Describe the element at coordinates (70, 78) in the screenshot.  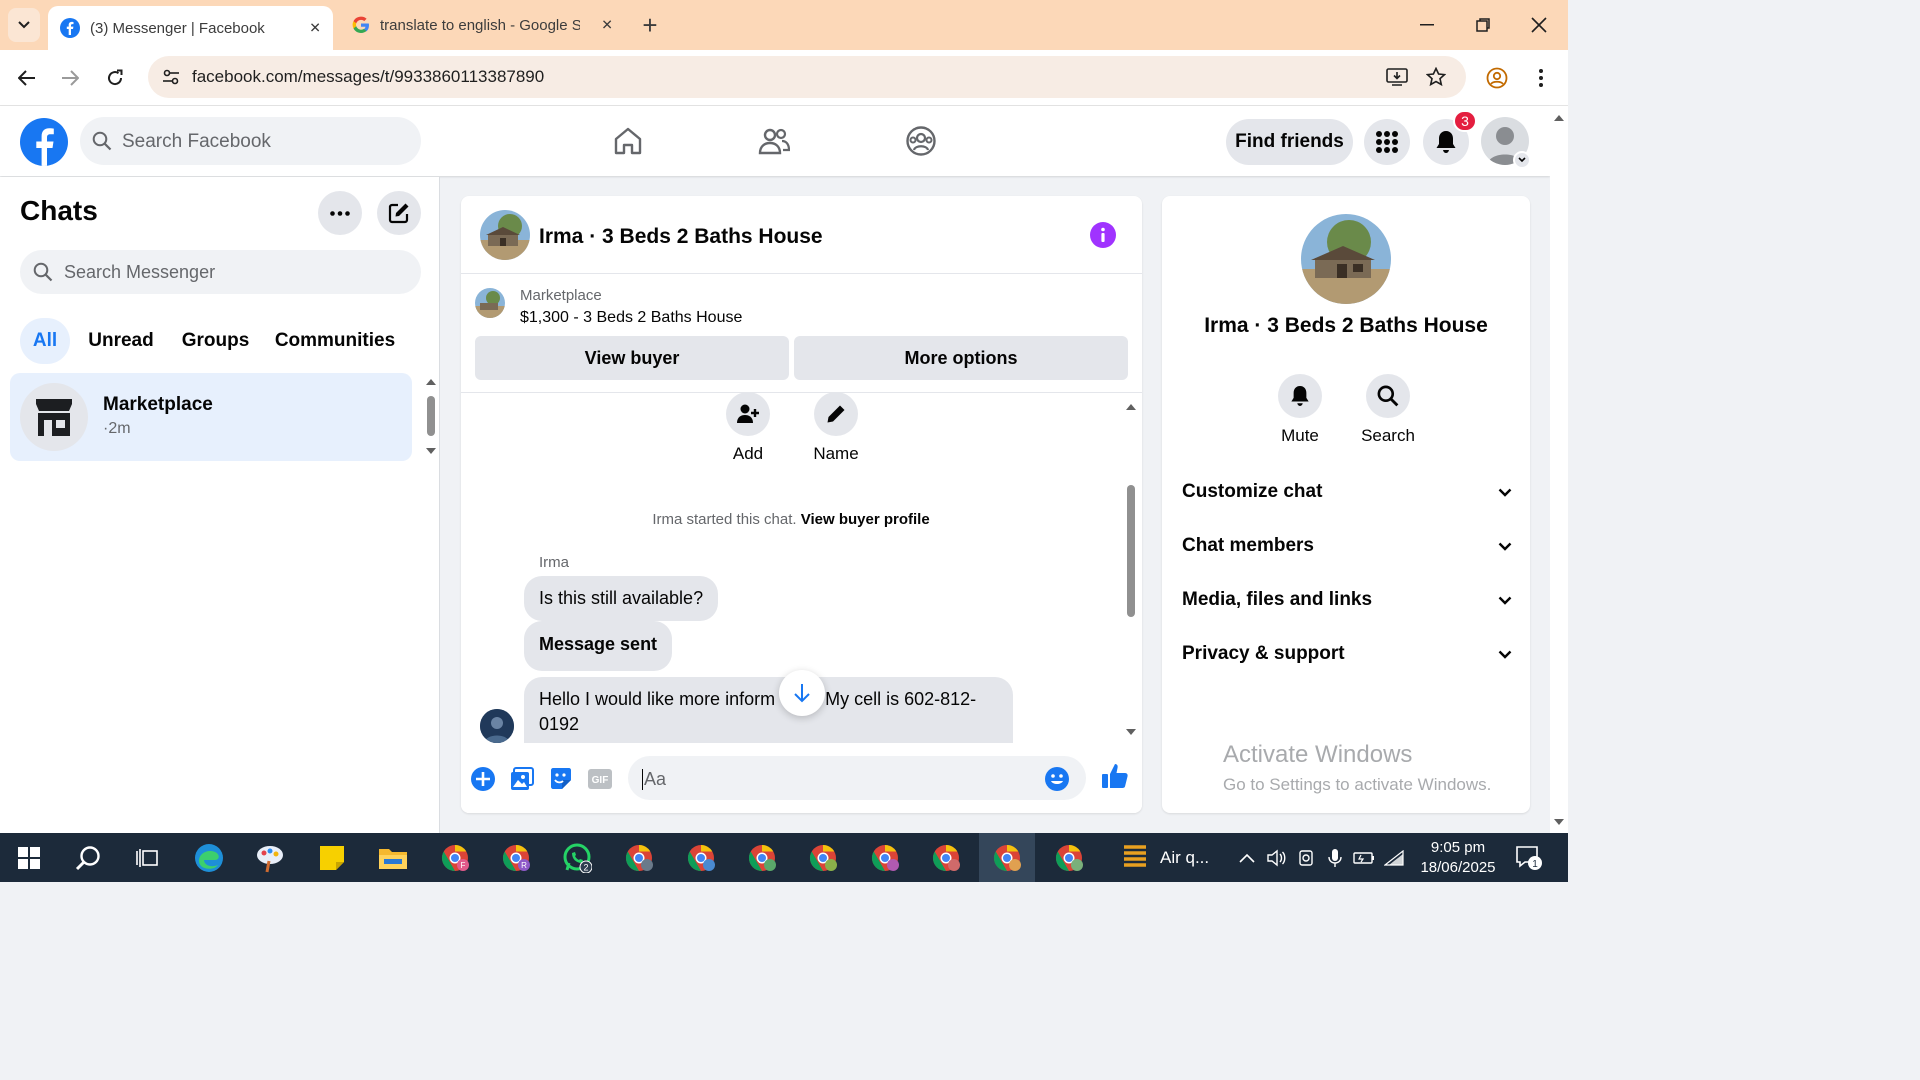
I see `forward-button` at that location.